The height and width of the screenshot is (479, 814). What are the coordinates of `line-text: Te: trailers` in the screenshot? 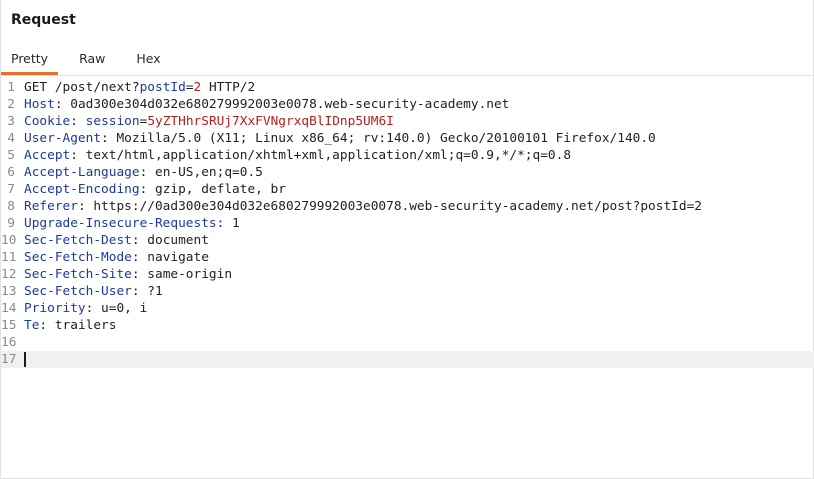 It's located at (65, 325).